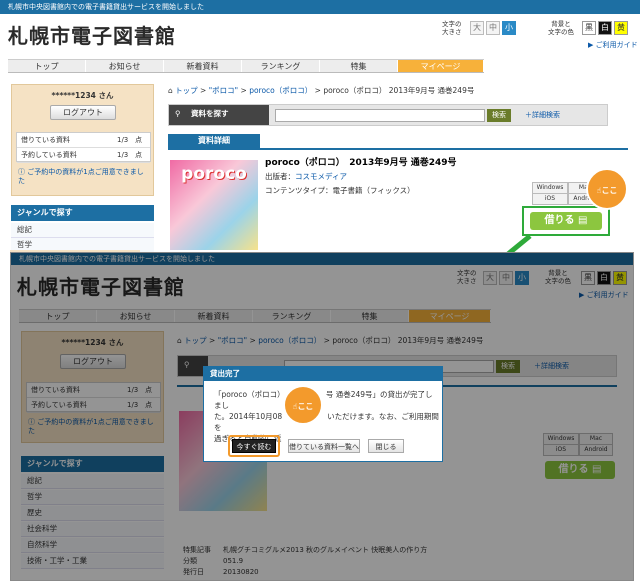 This screenshot has width=640, height=581. What do you see at coordinates (324, 446) in the screenshot?
I see `lending-list-button: 借りている資料一覧へ` at bounding box center [324, 446].